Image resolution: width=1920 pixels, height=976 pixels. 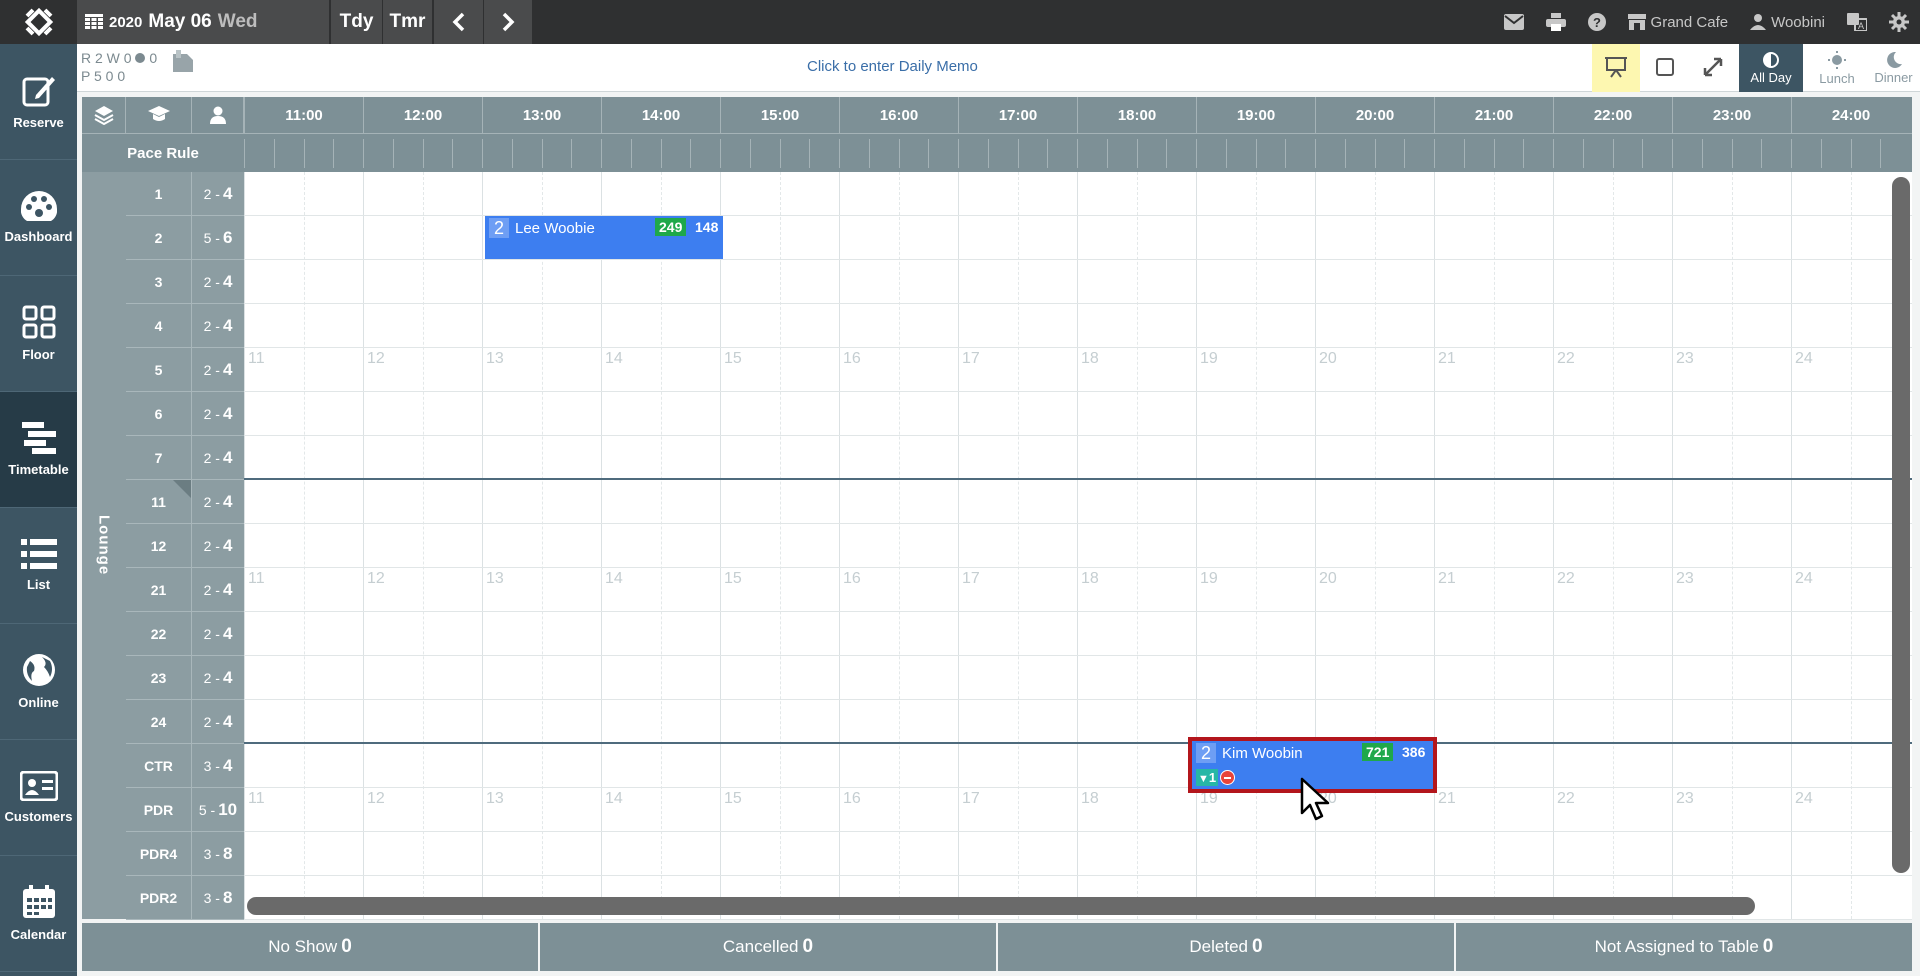 What do you see at coordinates (203, 22) in the screenshot?
I see `date-picker: 2020 May 06 Wed` at bounding box center [203, 22].